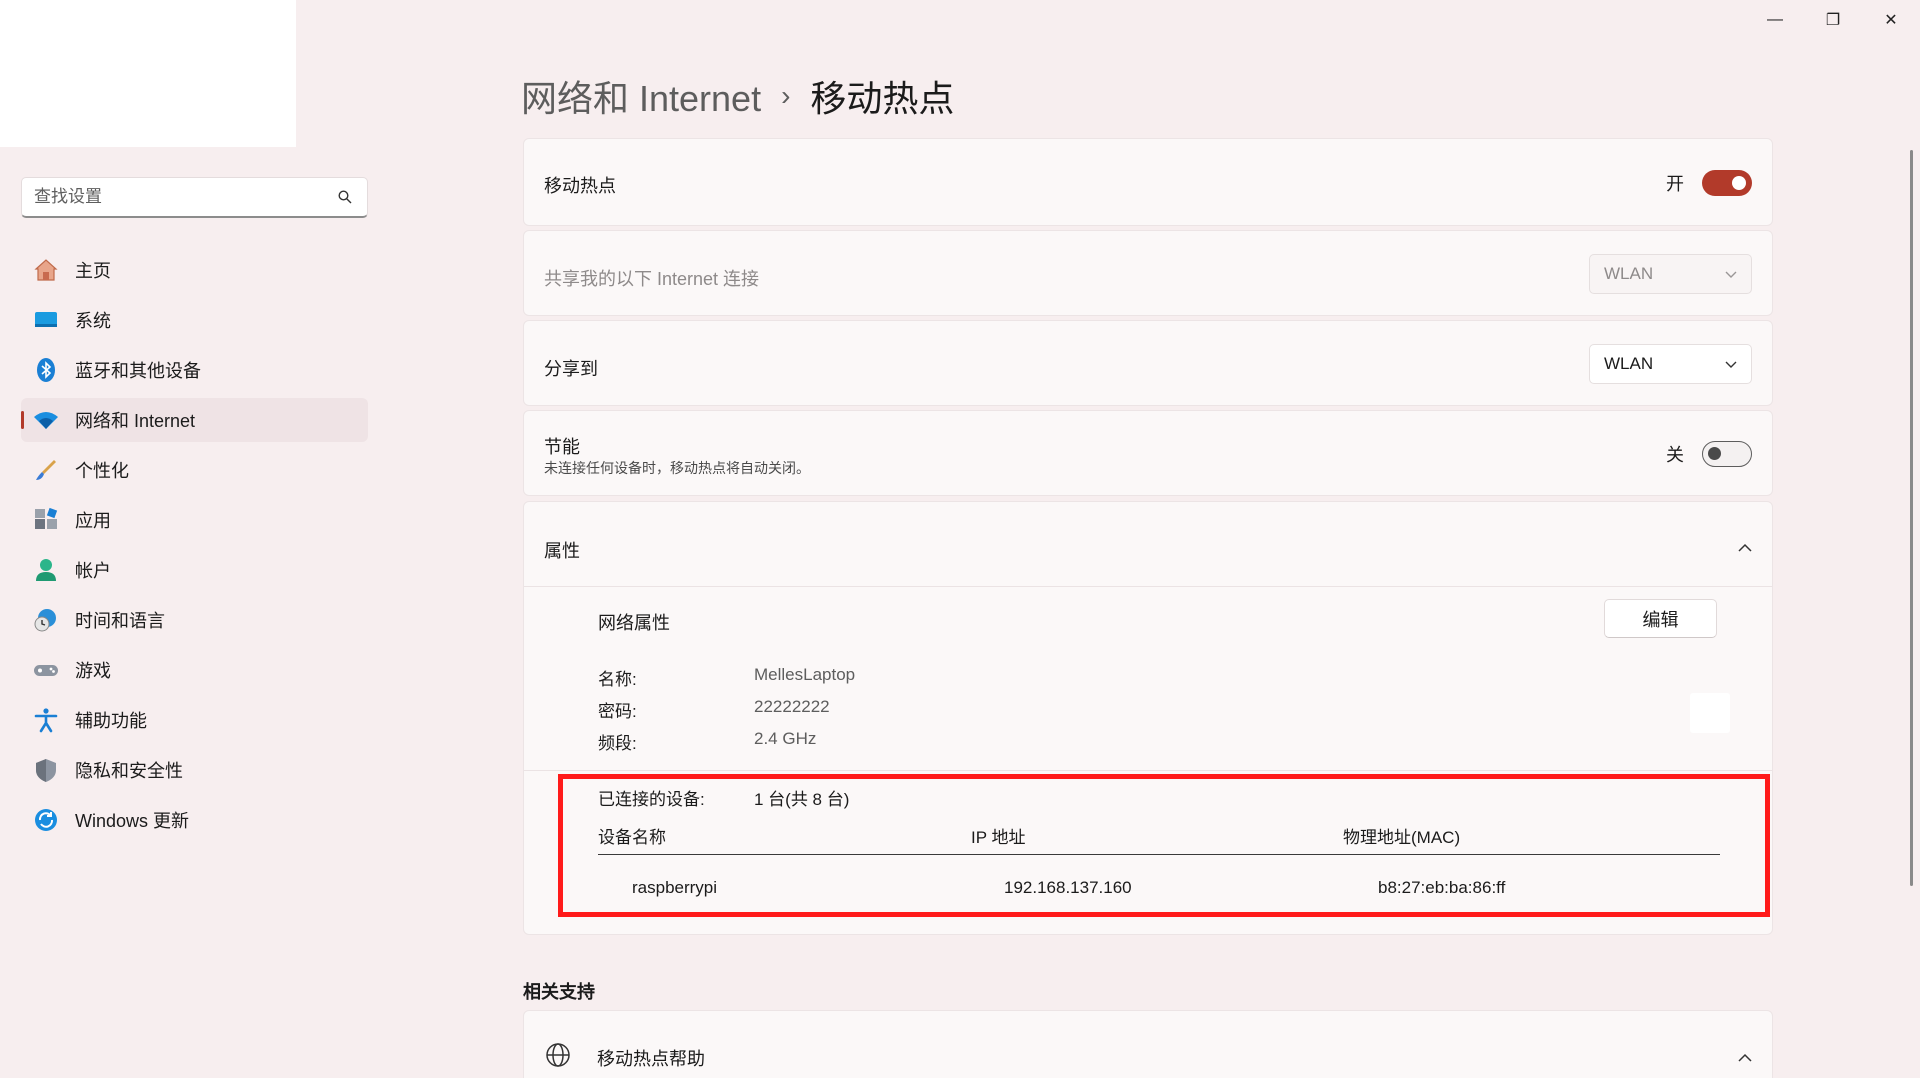 The width and height of the screenshot is (1920, 1078). What do you see at coordinates (1148, 182) in the screenshot?
I see `hotspot-card: 移动热点 开` at bounding box center [1148, 182].